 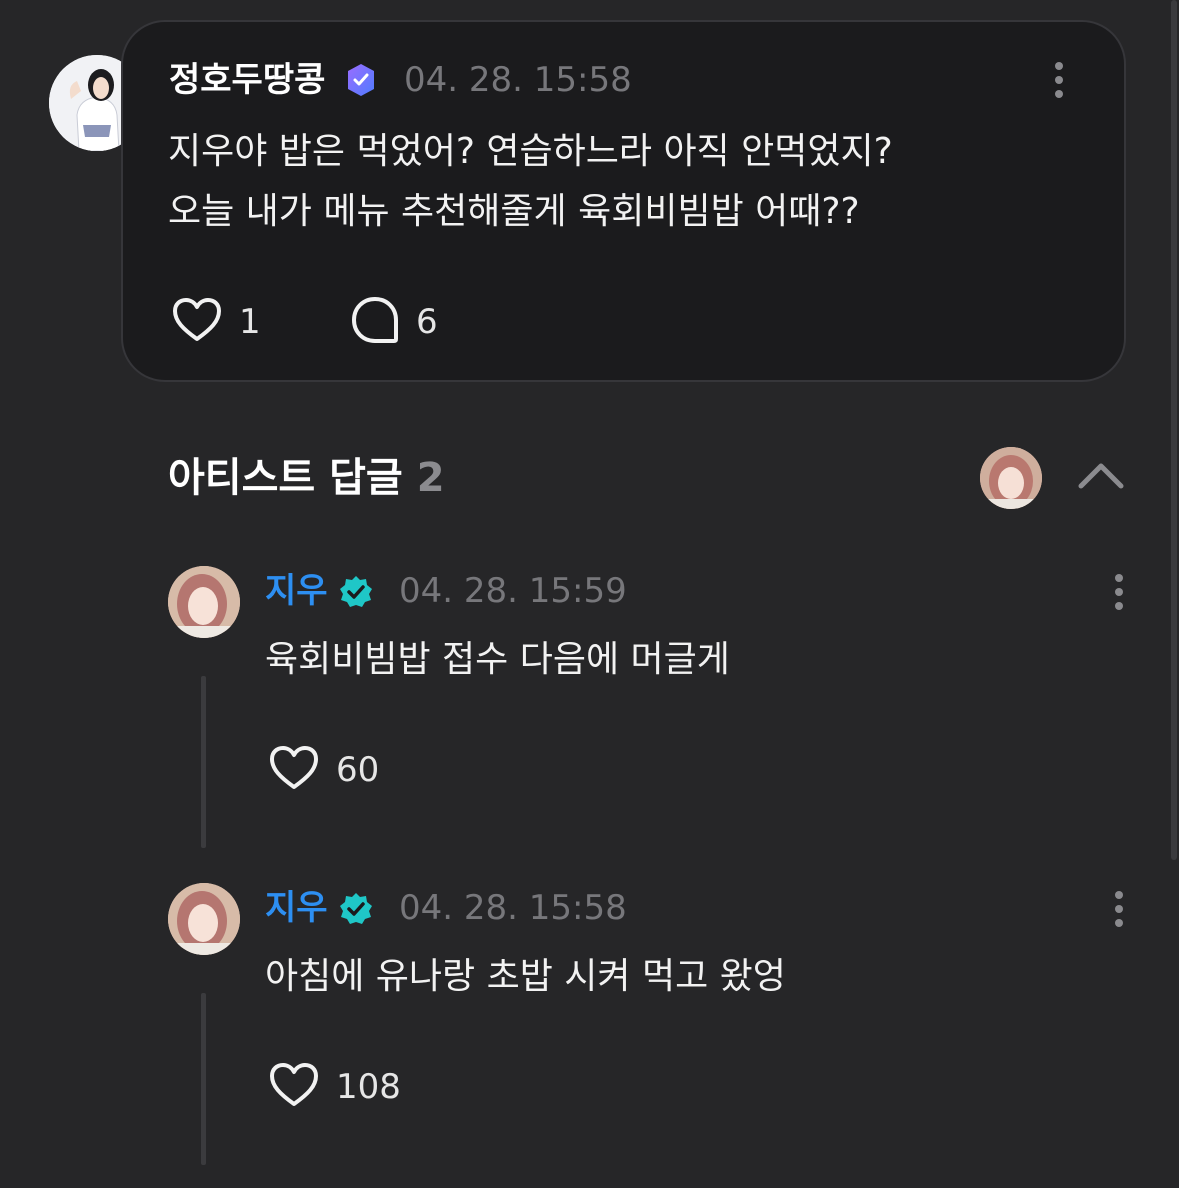 I want to click on scrollbar, so click(x=1174, y=430).